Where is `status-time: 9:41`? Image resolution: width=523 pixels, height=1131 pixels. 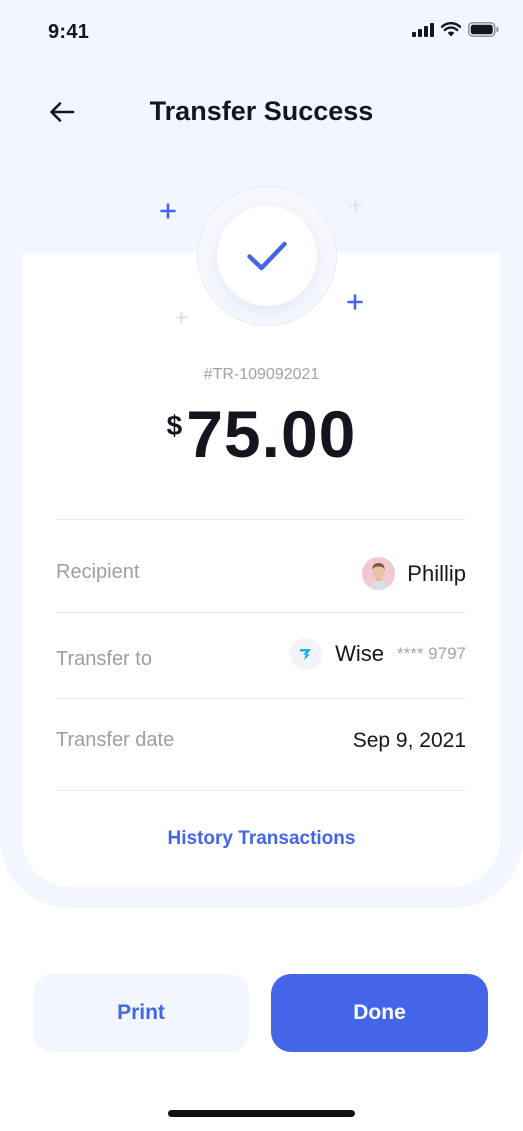 status-time: 9:41 is located at coordinates (69, 32).